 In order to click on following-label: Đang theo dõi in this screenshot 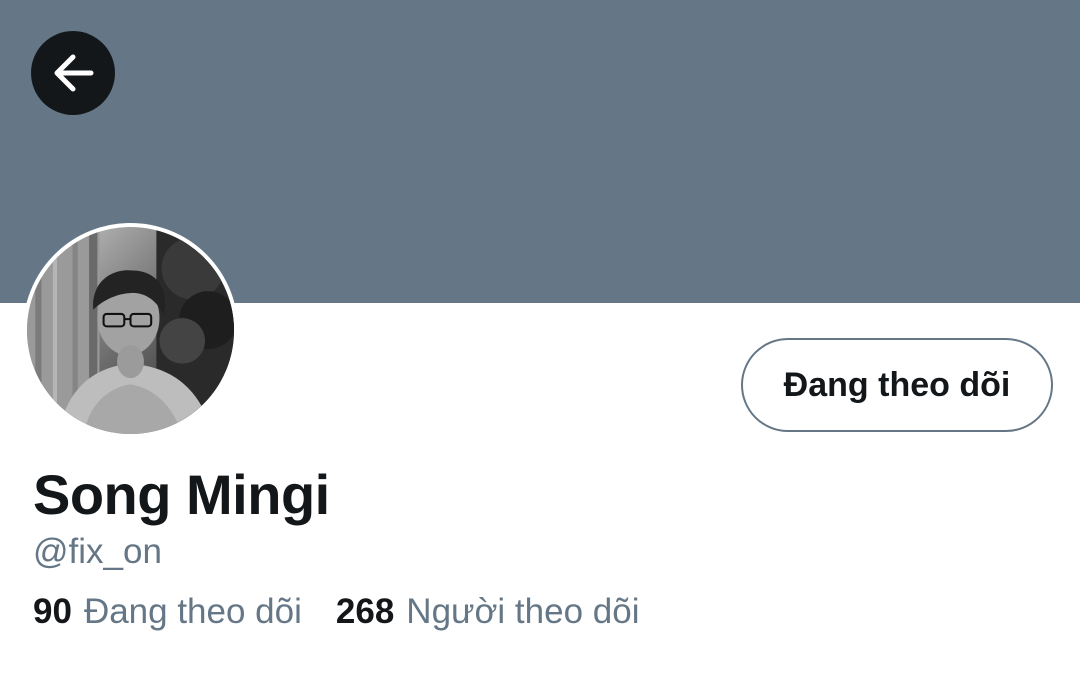, I will do `click(192, 611)`.